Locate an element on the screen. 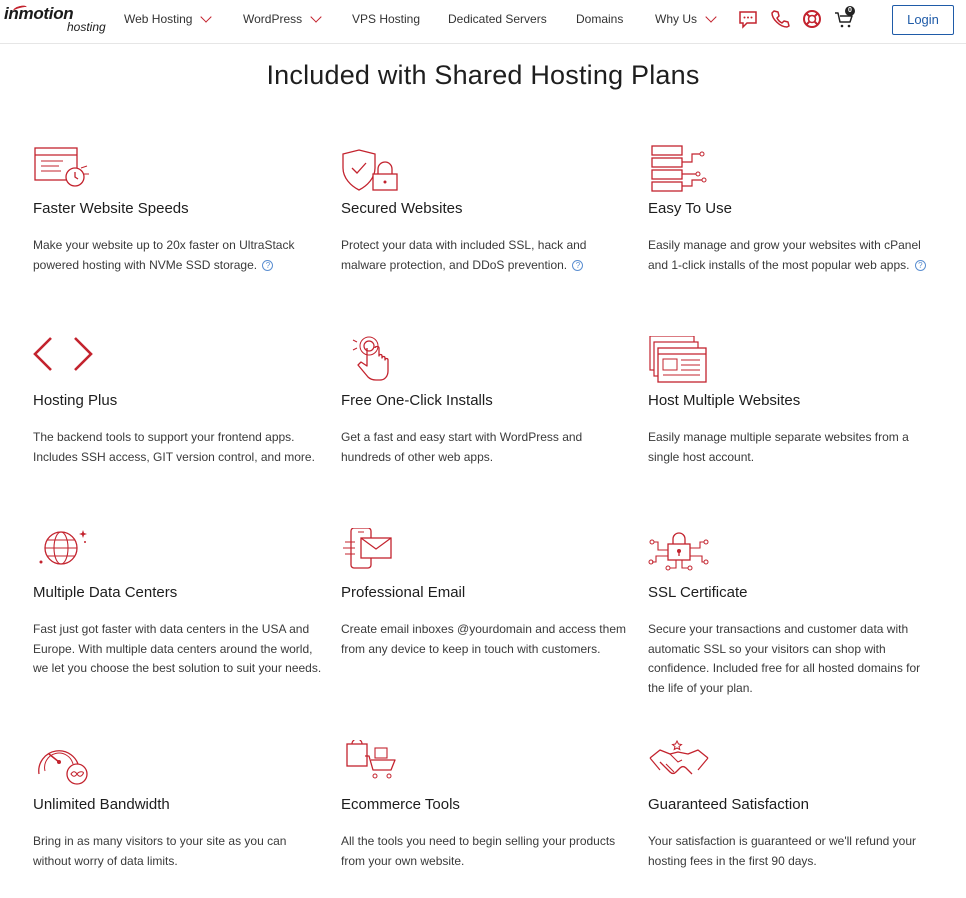 This screenshot has width=966, height=898. inmotion-hosting-logo: inmotion hosting is located at coordinates (58, 20).